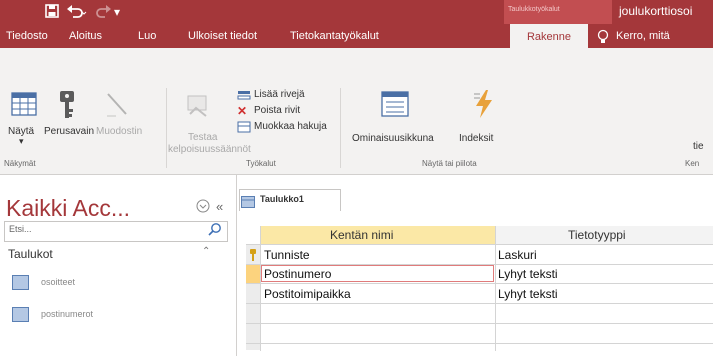 The image size is (713, 356). I want to click on indexes-lightning-icon, so click(483, 104).